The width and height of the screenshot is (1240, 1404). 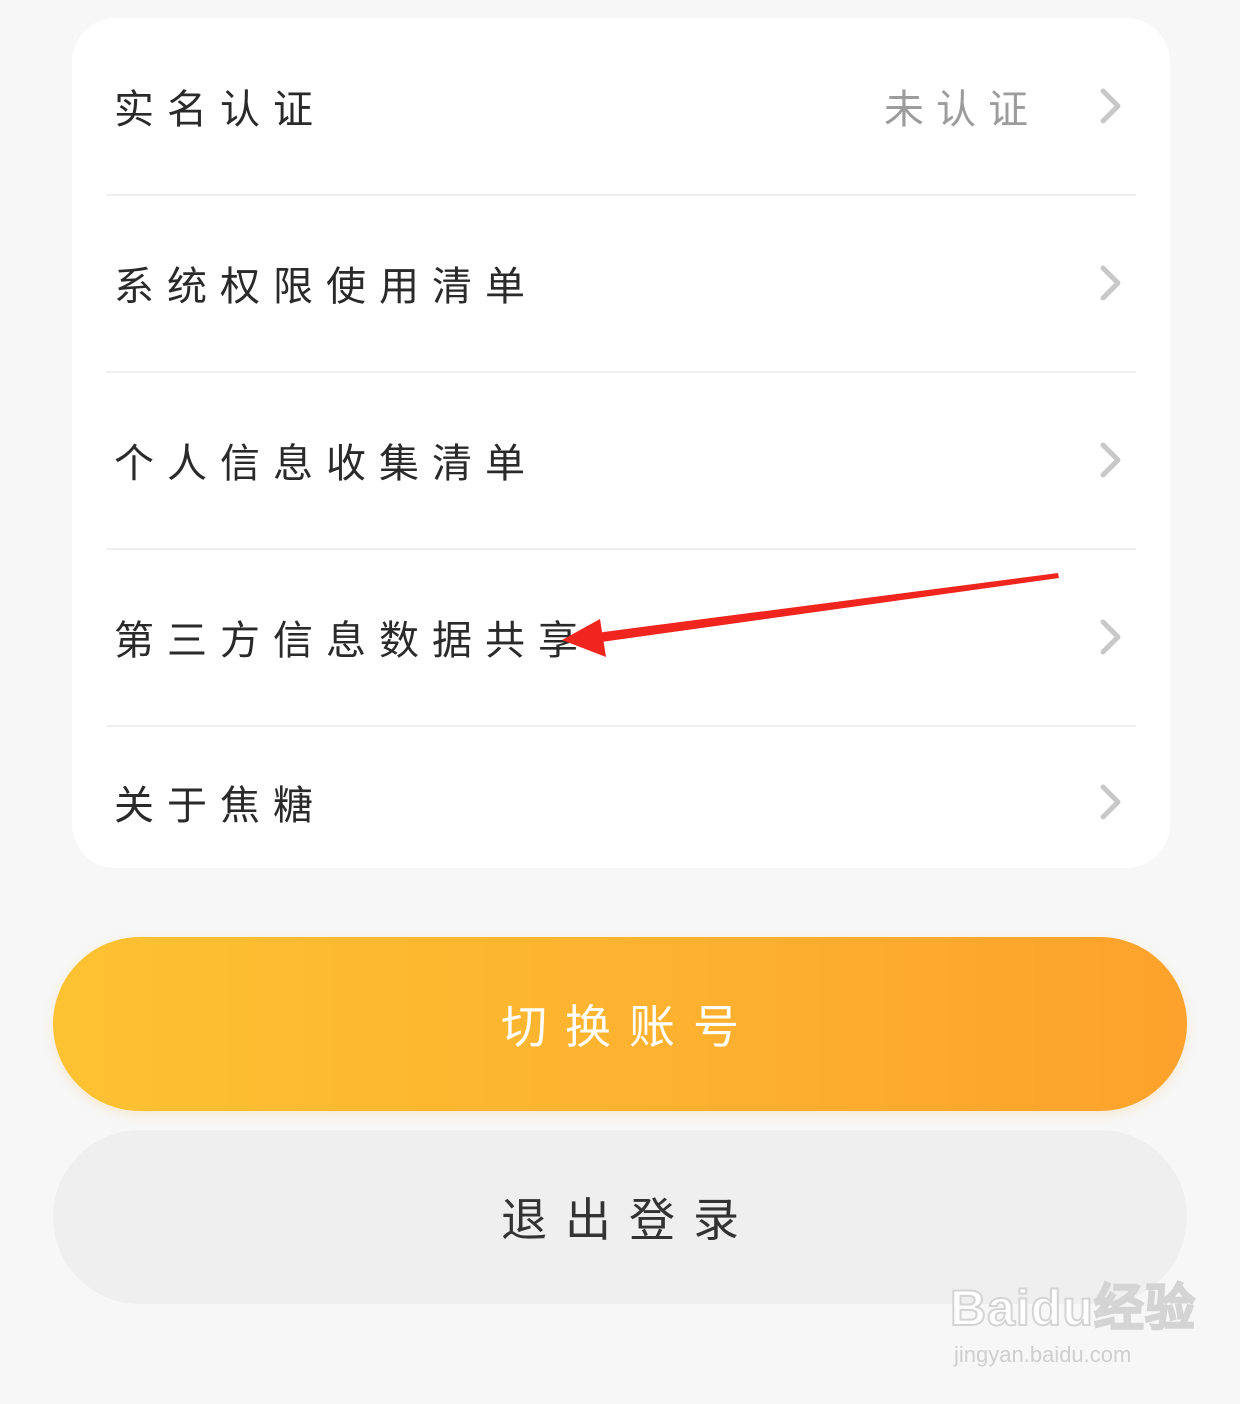 What do you see at coordinates (220, 806) in the screenshot?
I see `settings-item-label: 关于焦糖` at bounding box center [220, 806].